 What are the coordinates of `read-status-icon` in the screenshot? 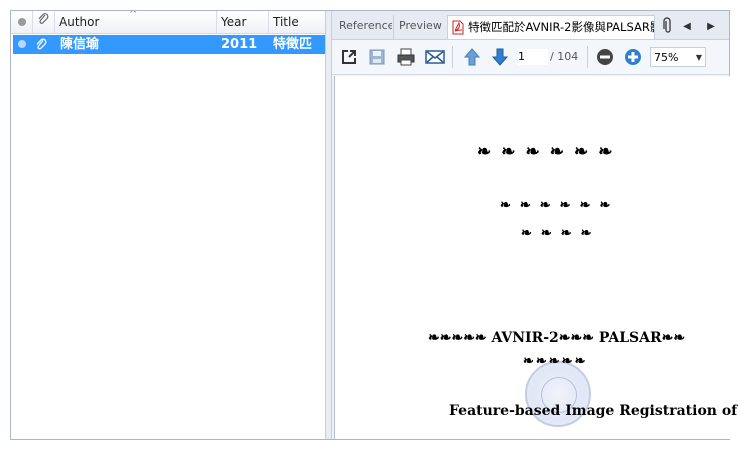 It's located at (22, 22).